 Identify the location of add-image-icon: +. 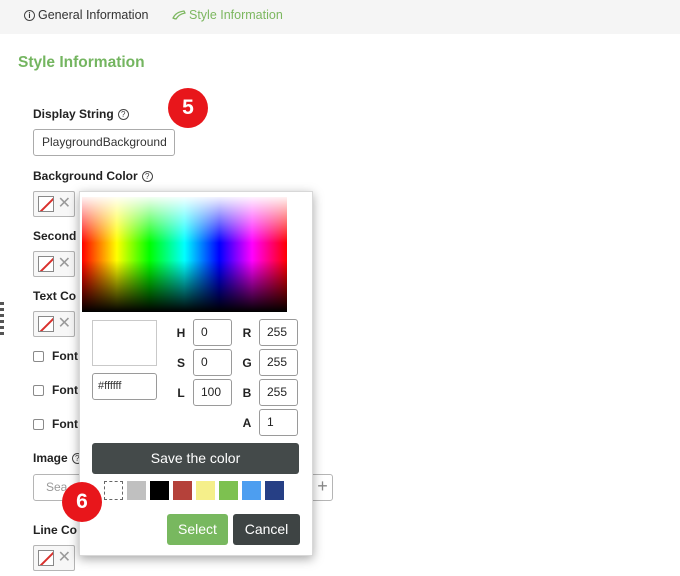
(322, 487).